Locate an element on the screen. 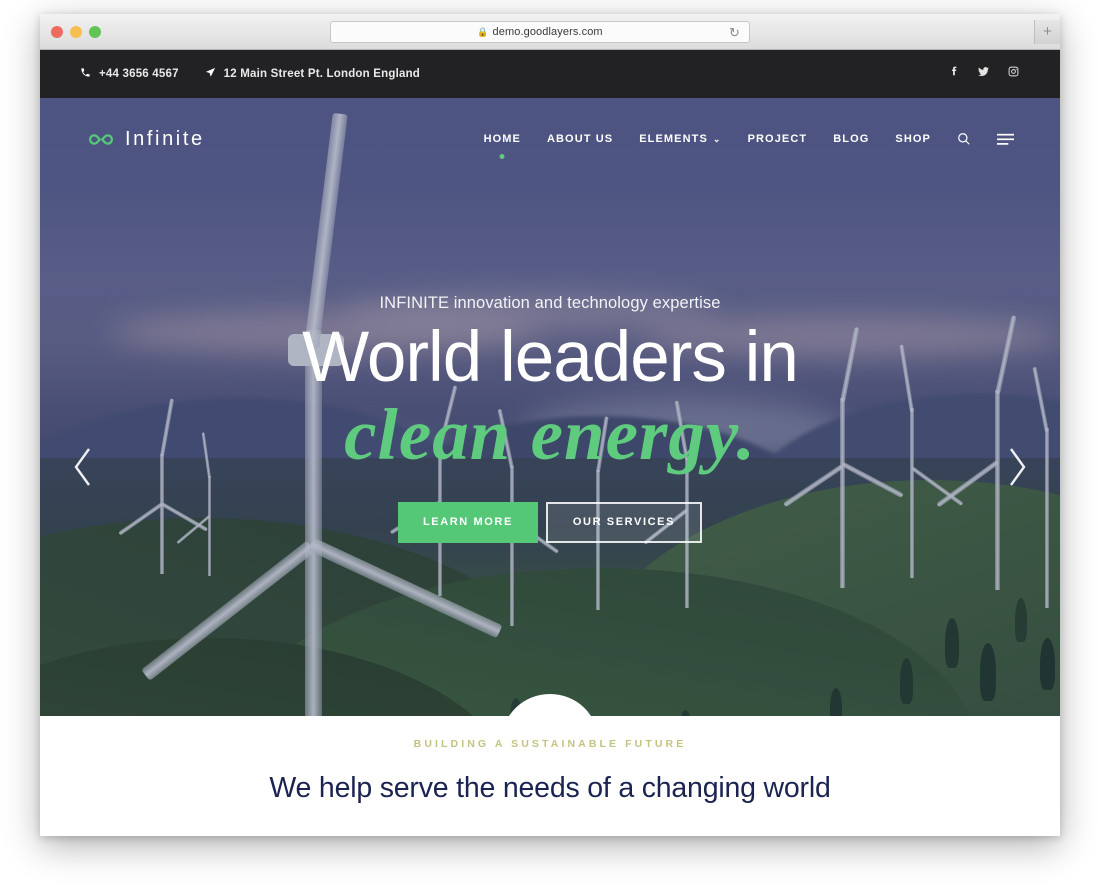  site-logo: Infinite is located at coordinates (145, 139).